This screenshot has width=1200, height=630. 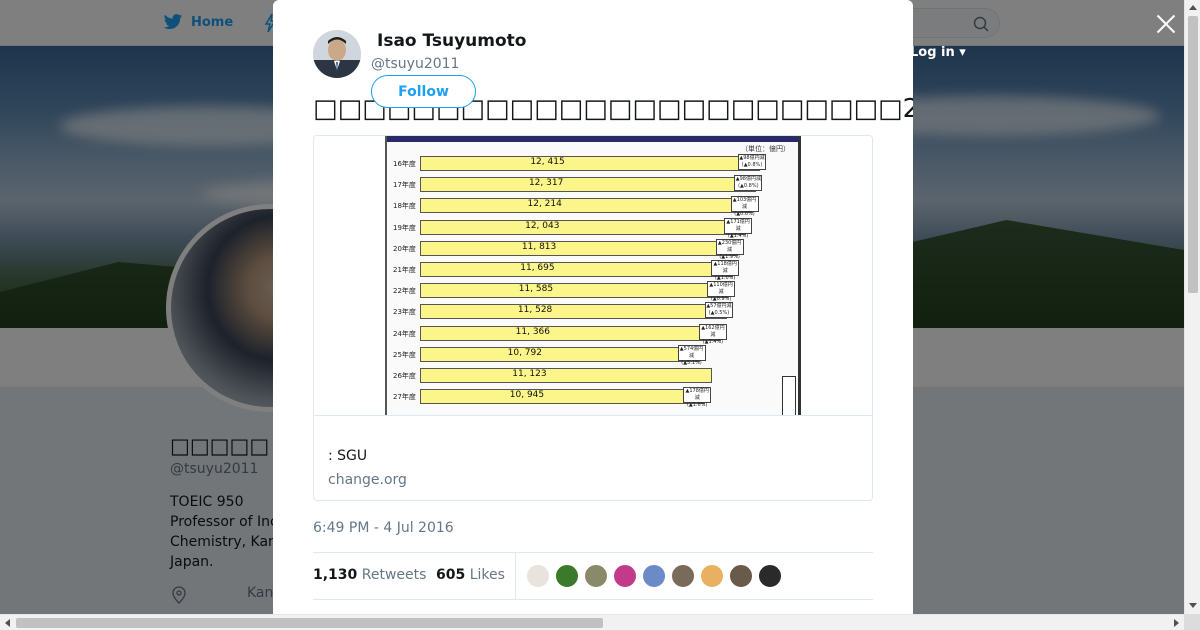 I want to click on chart-year-label: 20年度, so click(x=404, y=248).